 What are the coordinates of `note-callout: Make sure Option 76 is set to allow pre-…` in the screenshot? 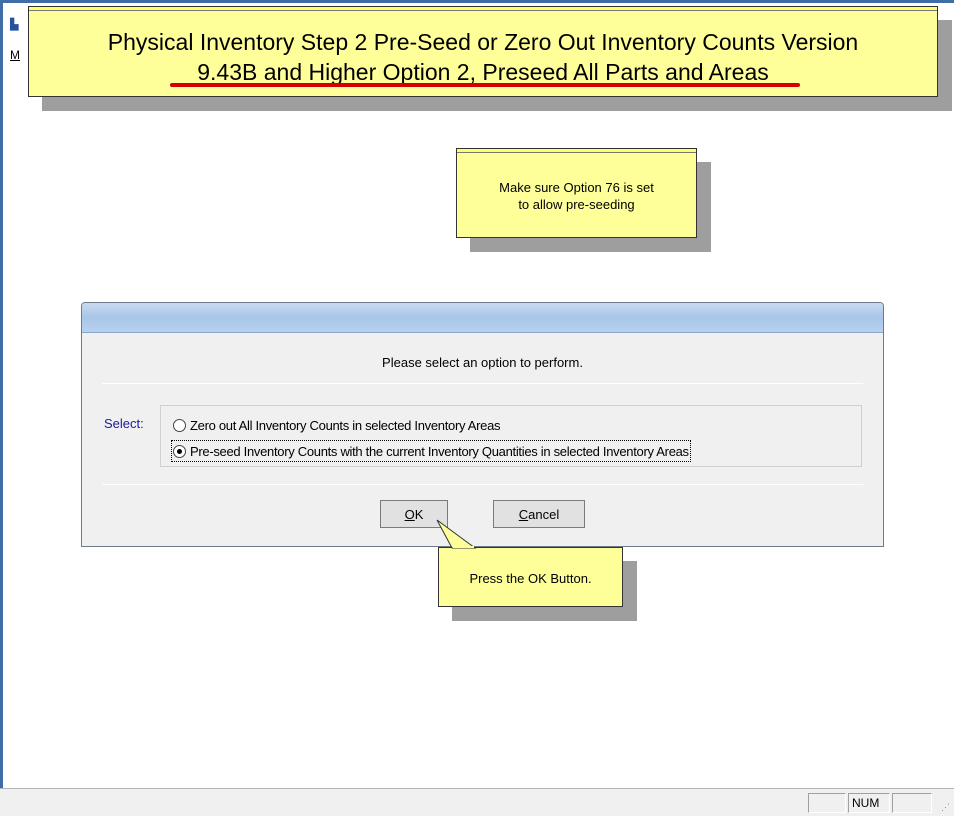 It's located at (576, 193).